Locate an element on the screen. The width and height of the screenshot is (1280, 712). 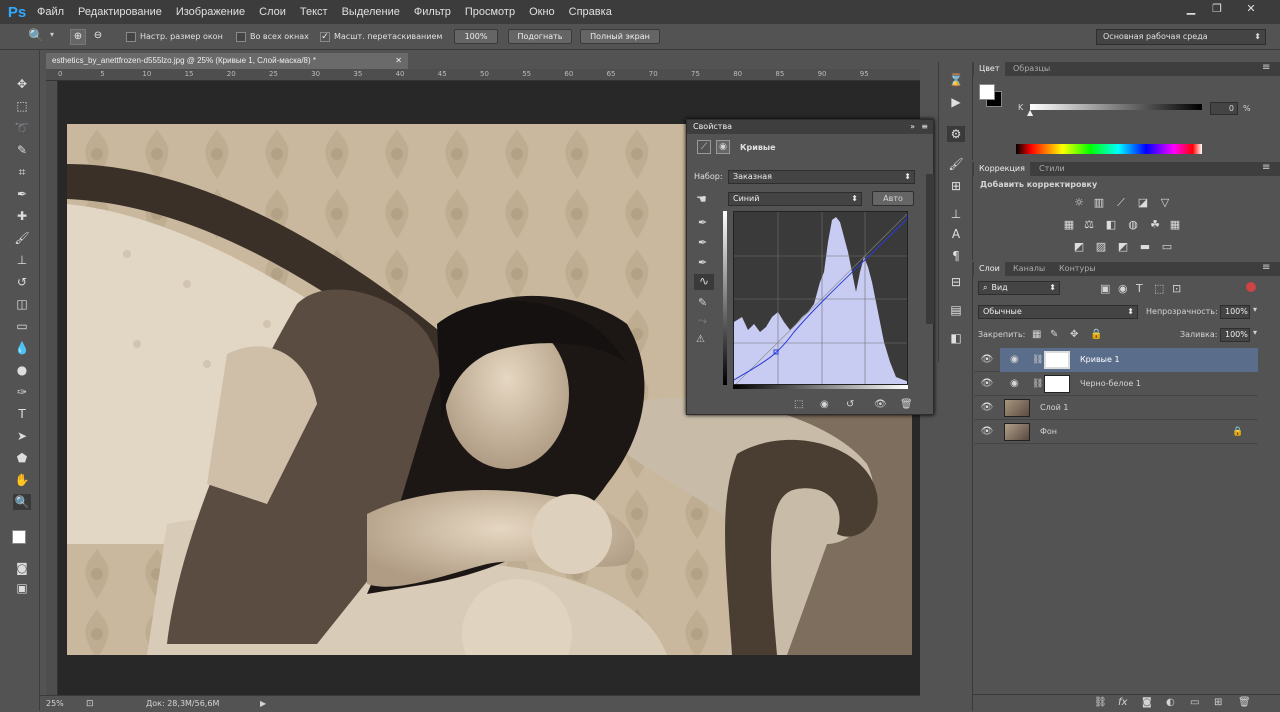
curve-endpoint is located at coordinates (907, 216).